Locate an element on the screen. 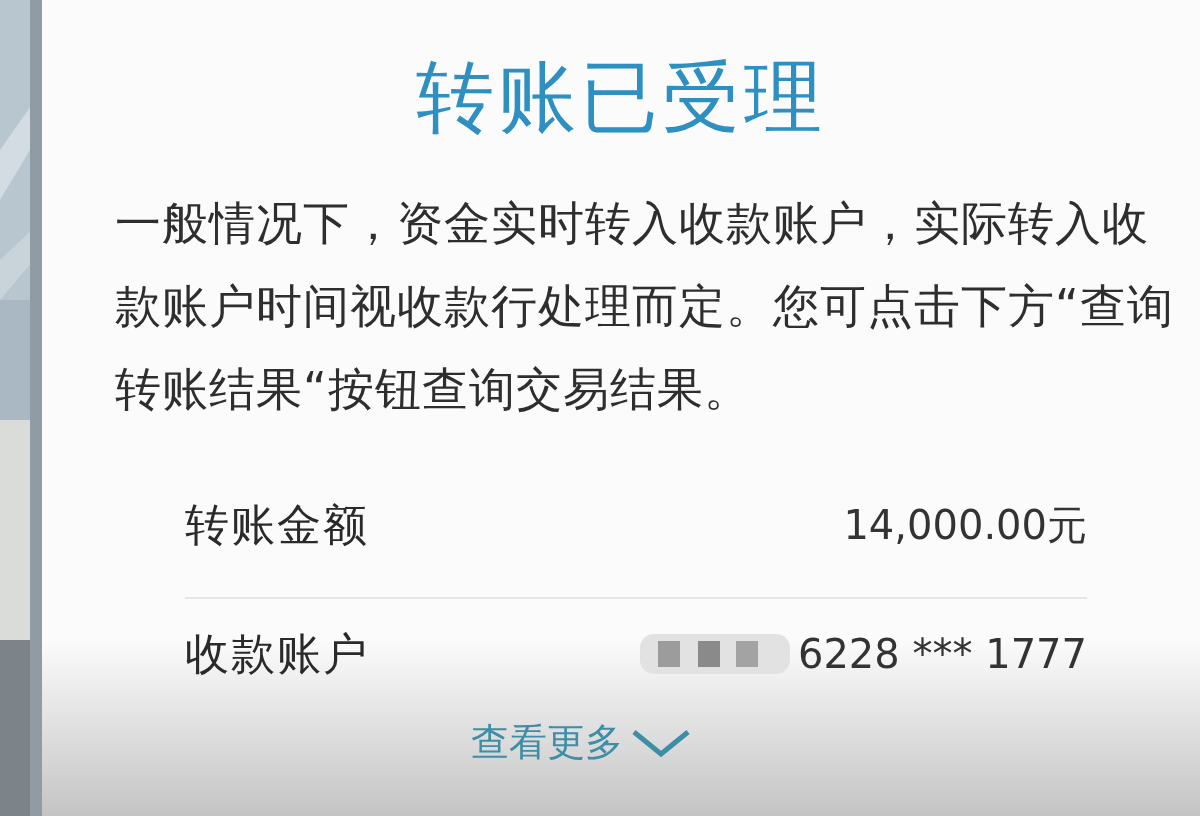  detail-value: 6228 *** 1777 is located at coordinates (942, 654).